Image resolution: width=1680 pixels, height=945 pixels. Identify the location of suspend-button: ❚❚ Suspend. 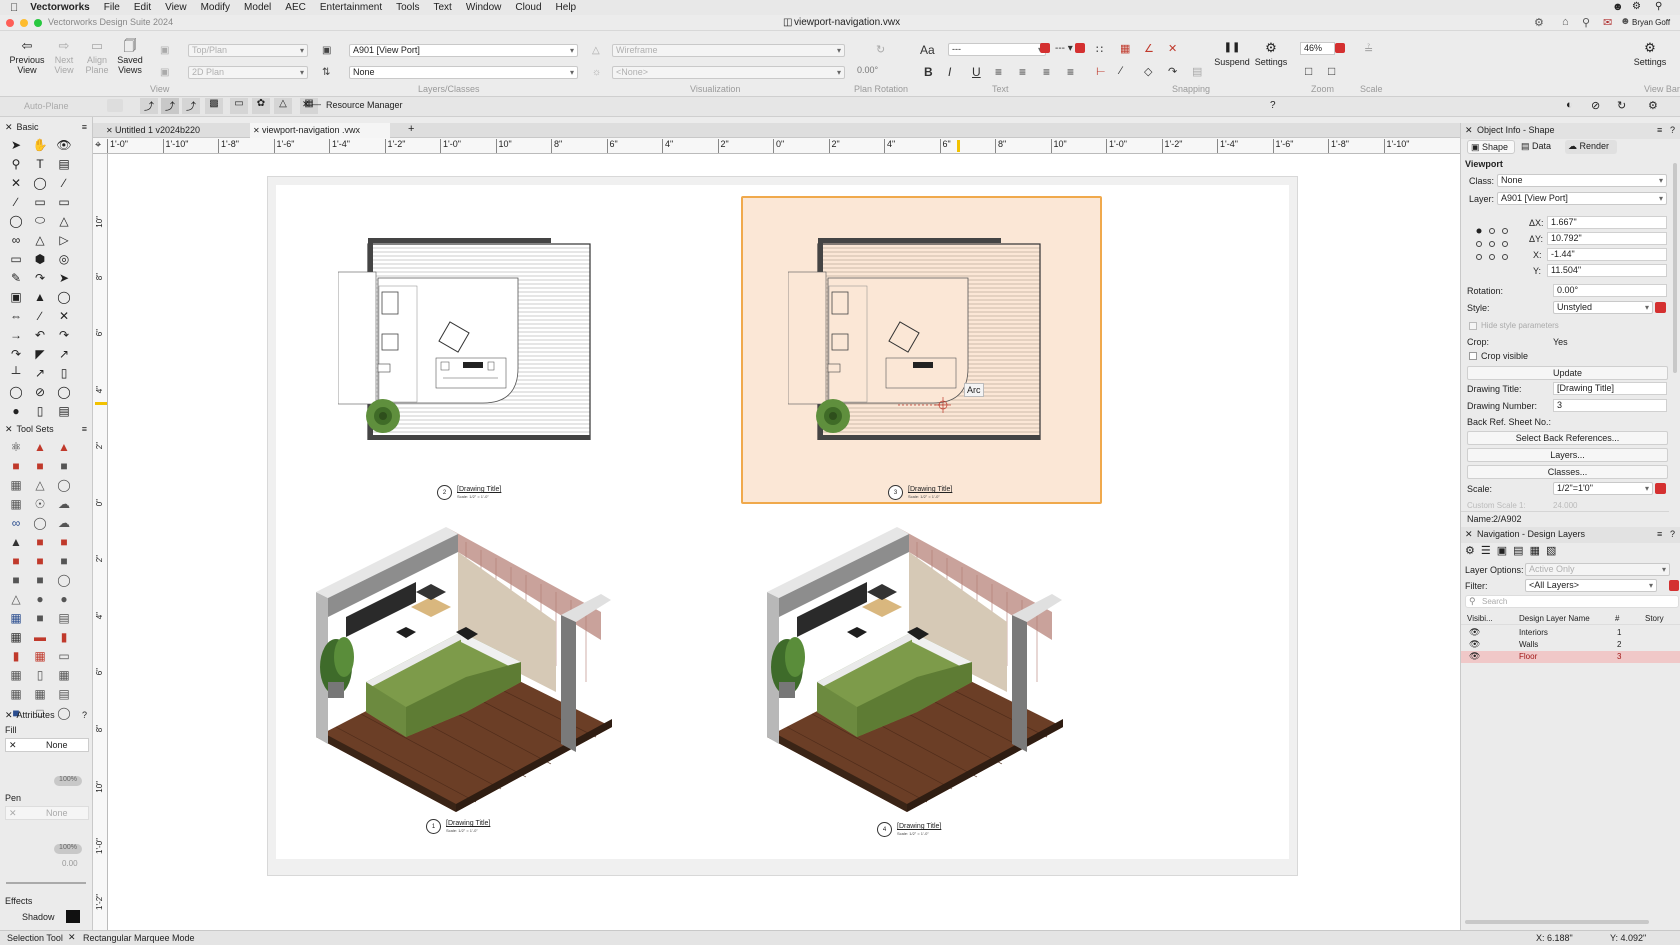
(1232, 55).